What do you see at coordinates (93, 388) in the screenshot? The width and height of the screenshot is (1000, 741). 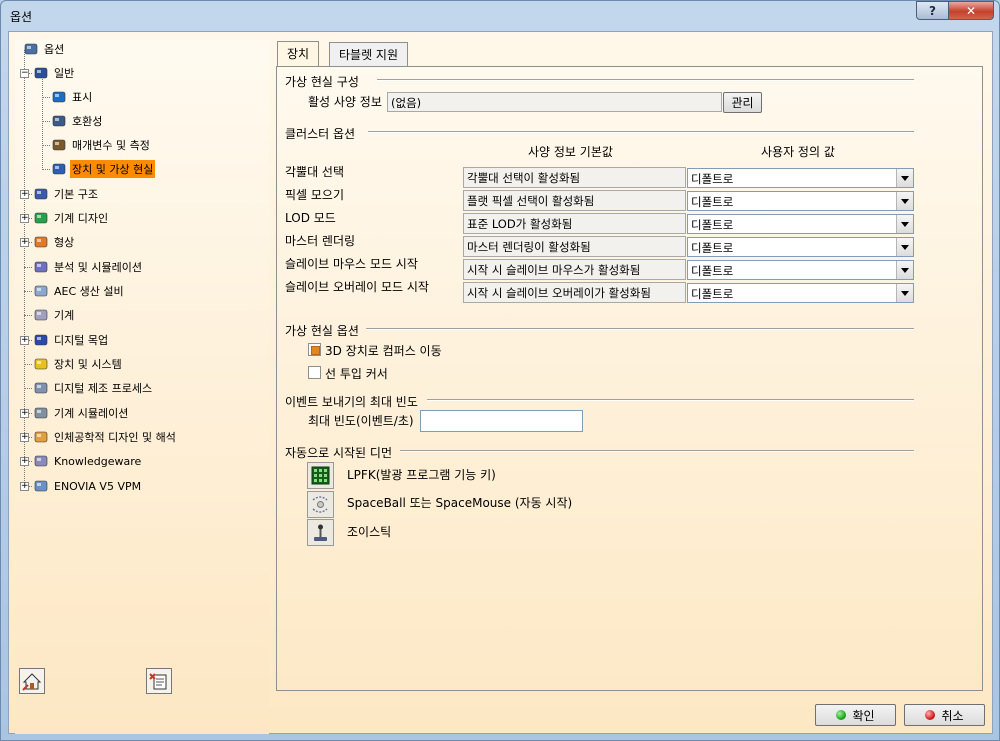 I see `tree-item: 디지털 제조 프로세스` at bounding box center [93, 388].